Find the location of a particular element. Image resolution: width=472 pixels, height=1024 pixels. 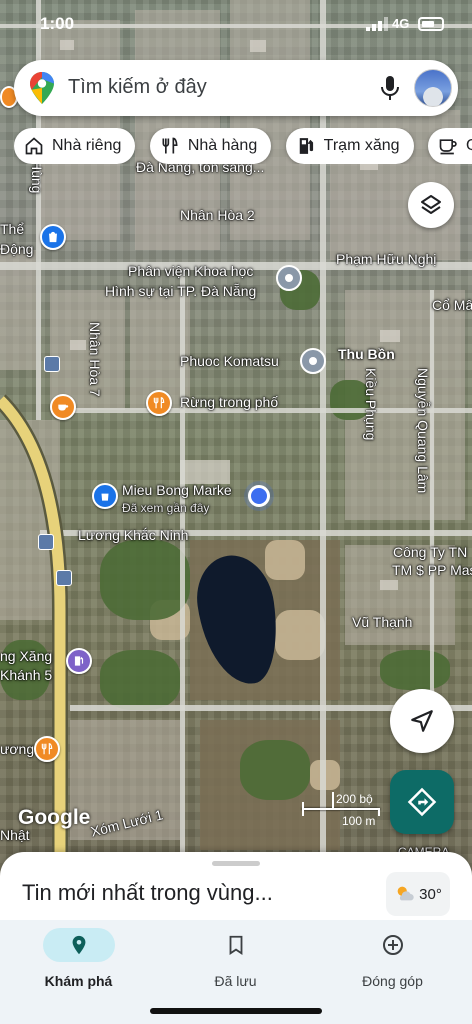

map-label-rung-trong-pho: Rừng trong phố is located at coordinates (229, 402).